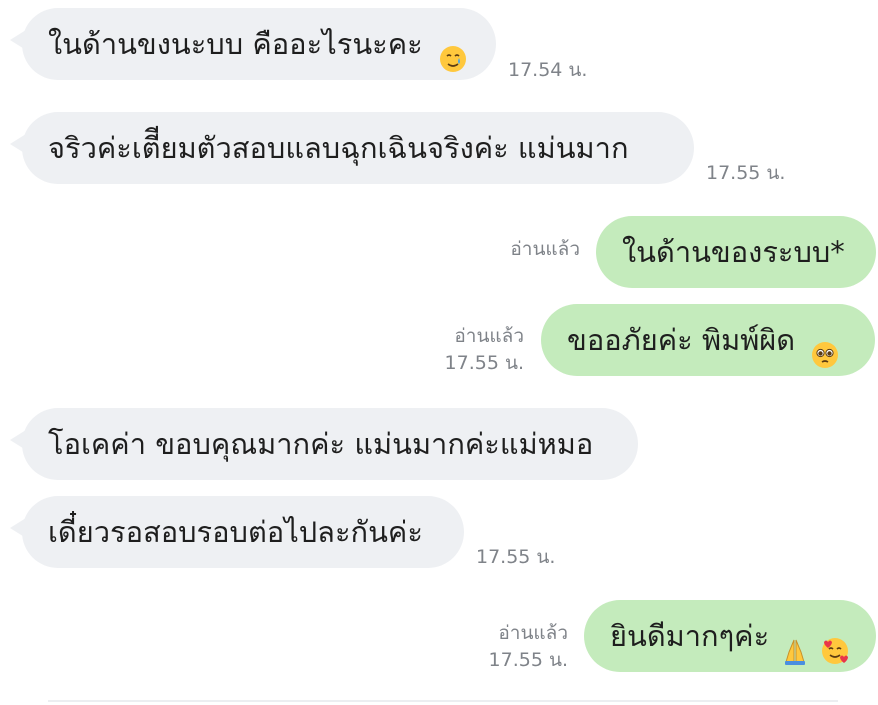 Image resolution: width=878 pixels, height=705 pixels. Describe the element at coordinates (835, 642) in the screenshot. I see `smiling-face-with-hearts-emoji-icon` at that location.